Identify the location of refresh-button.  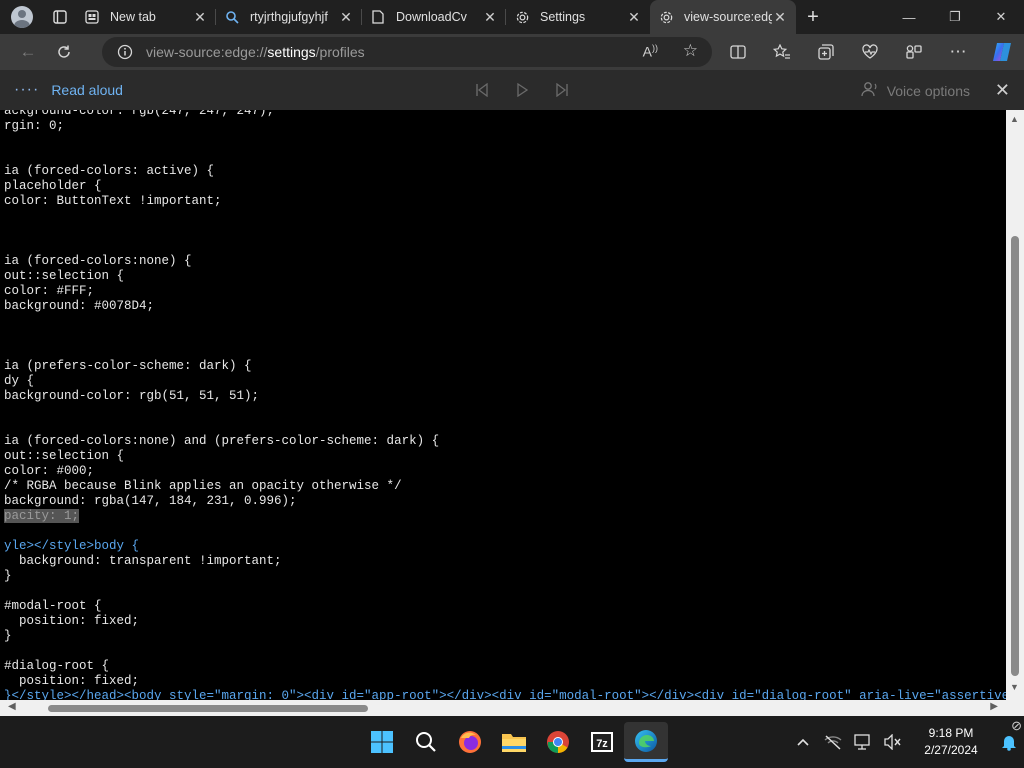
(64, 52).